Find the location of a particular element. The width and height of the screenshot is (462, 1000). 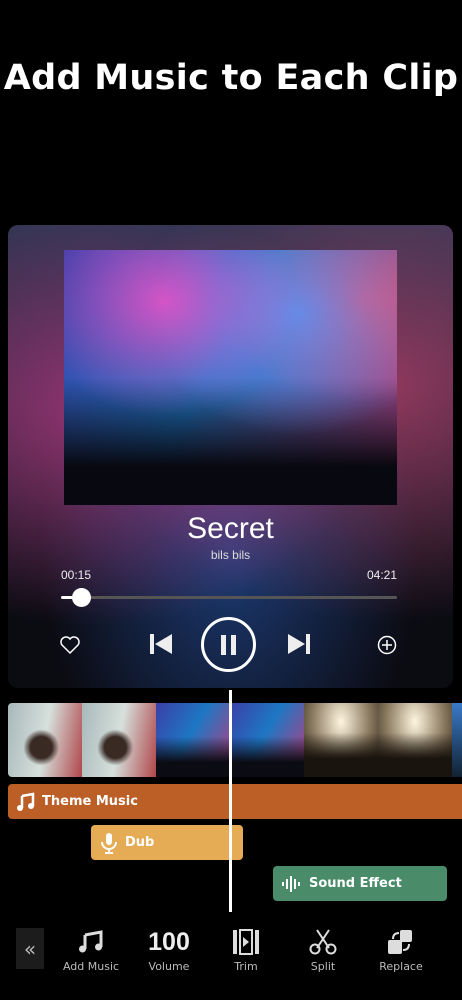

replace-button: Replace is located at coordinates (401, 950).